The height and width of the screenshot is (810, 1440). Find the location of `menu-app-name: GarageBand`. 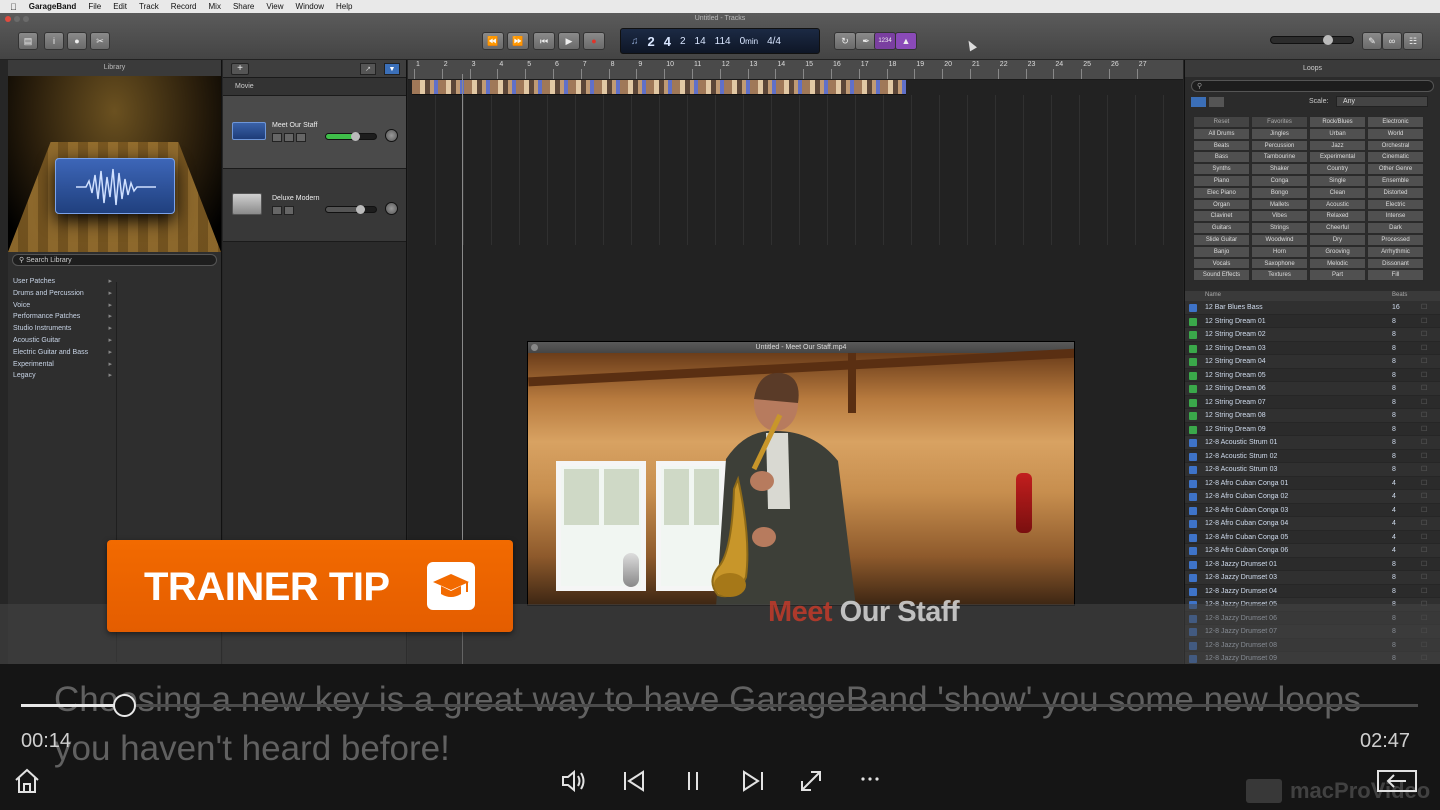

menu-app-name: GarageBand is located at coordinates (53, 6).